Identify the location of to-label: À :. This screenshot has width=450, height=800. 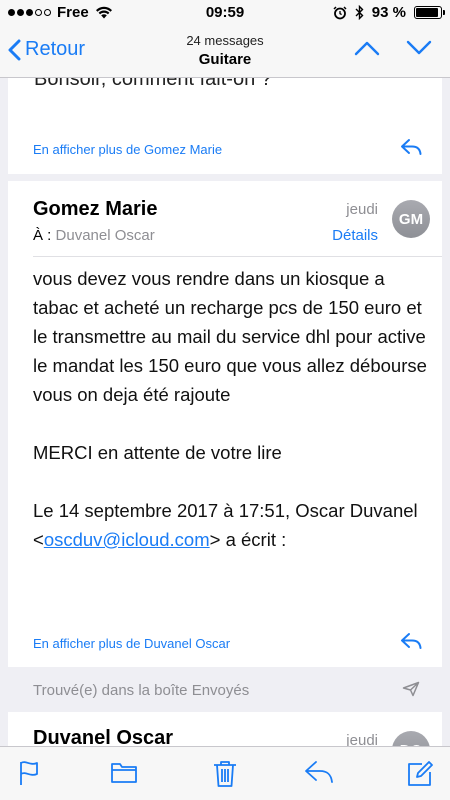
(42, 235).